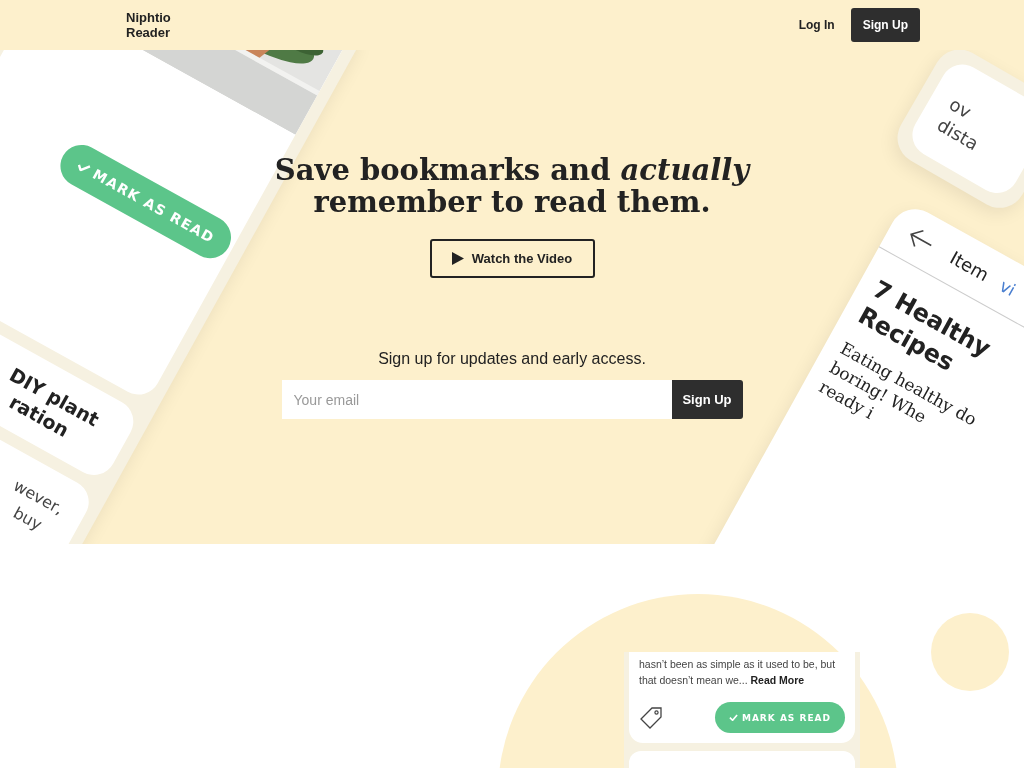  Describe the element at coordinates (512, 258) in the screenshot. I see `watch-video-button: Watch the Video` at that location.